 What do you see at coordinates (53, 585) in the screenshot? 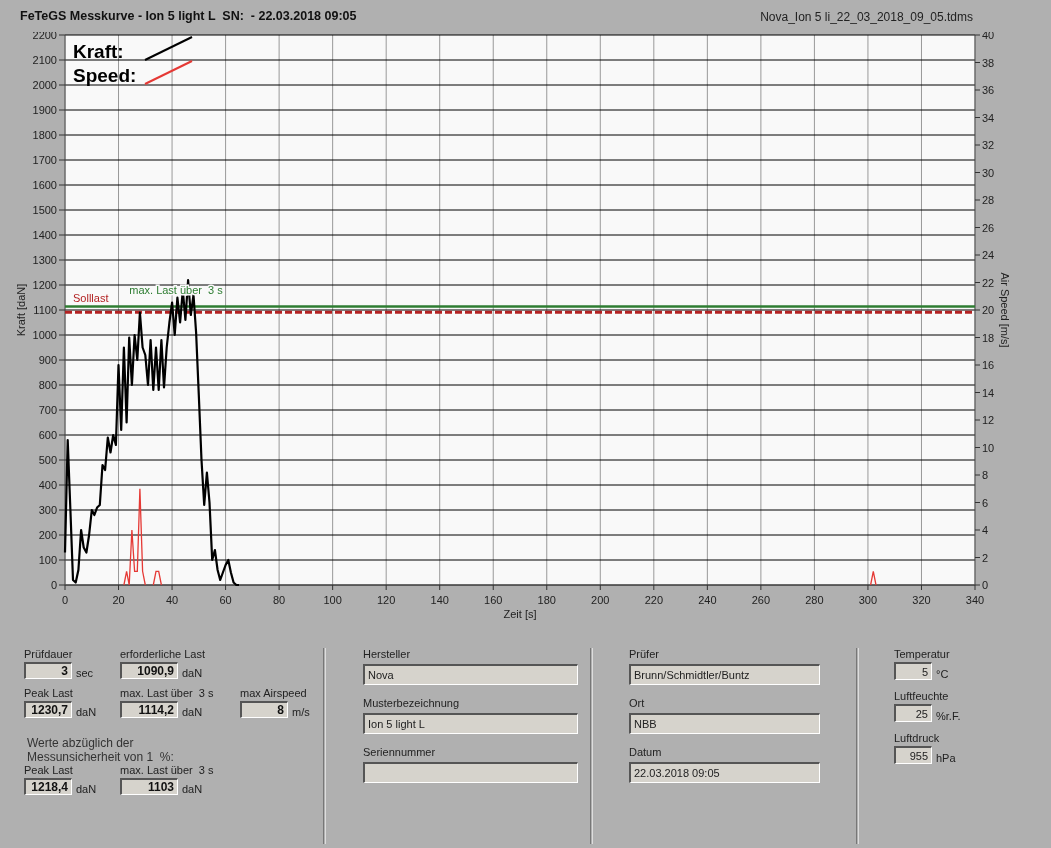
I see `y-tick-label: 0` at bounding box center [53, 585].